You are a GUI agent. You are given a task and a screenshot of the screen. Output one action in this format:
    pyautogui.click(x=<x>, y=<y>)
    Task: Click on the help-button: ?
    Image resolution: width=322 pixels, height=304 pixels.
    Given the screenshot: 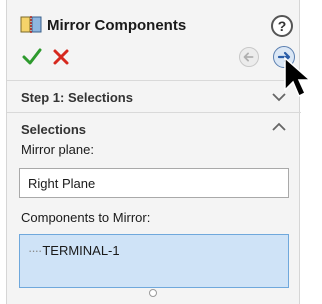 What is the action you would take?
    pyautogui.click(x=282, y=26)
    